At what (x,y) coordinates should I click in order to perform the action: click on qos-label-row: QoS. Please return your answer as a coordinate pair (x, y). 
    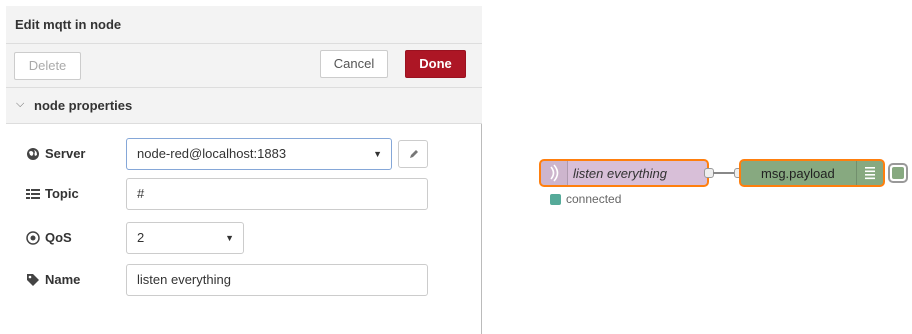
    Looking at the image, I should click on (49, 237).